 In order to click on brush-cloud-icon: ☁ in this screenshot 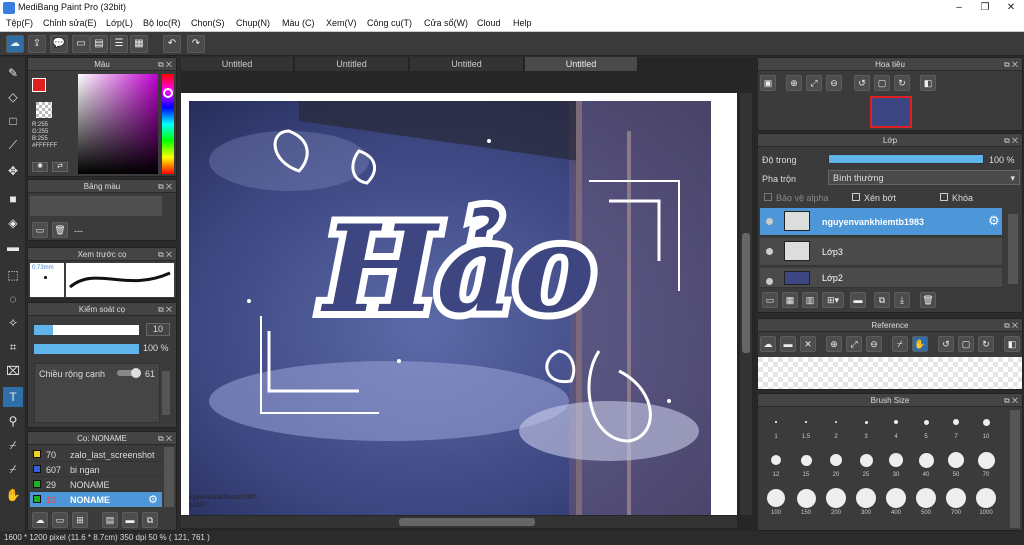, I will do `click(40, 520)`.